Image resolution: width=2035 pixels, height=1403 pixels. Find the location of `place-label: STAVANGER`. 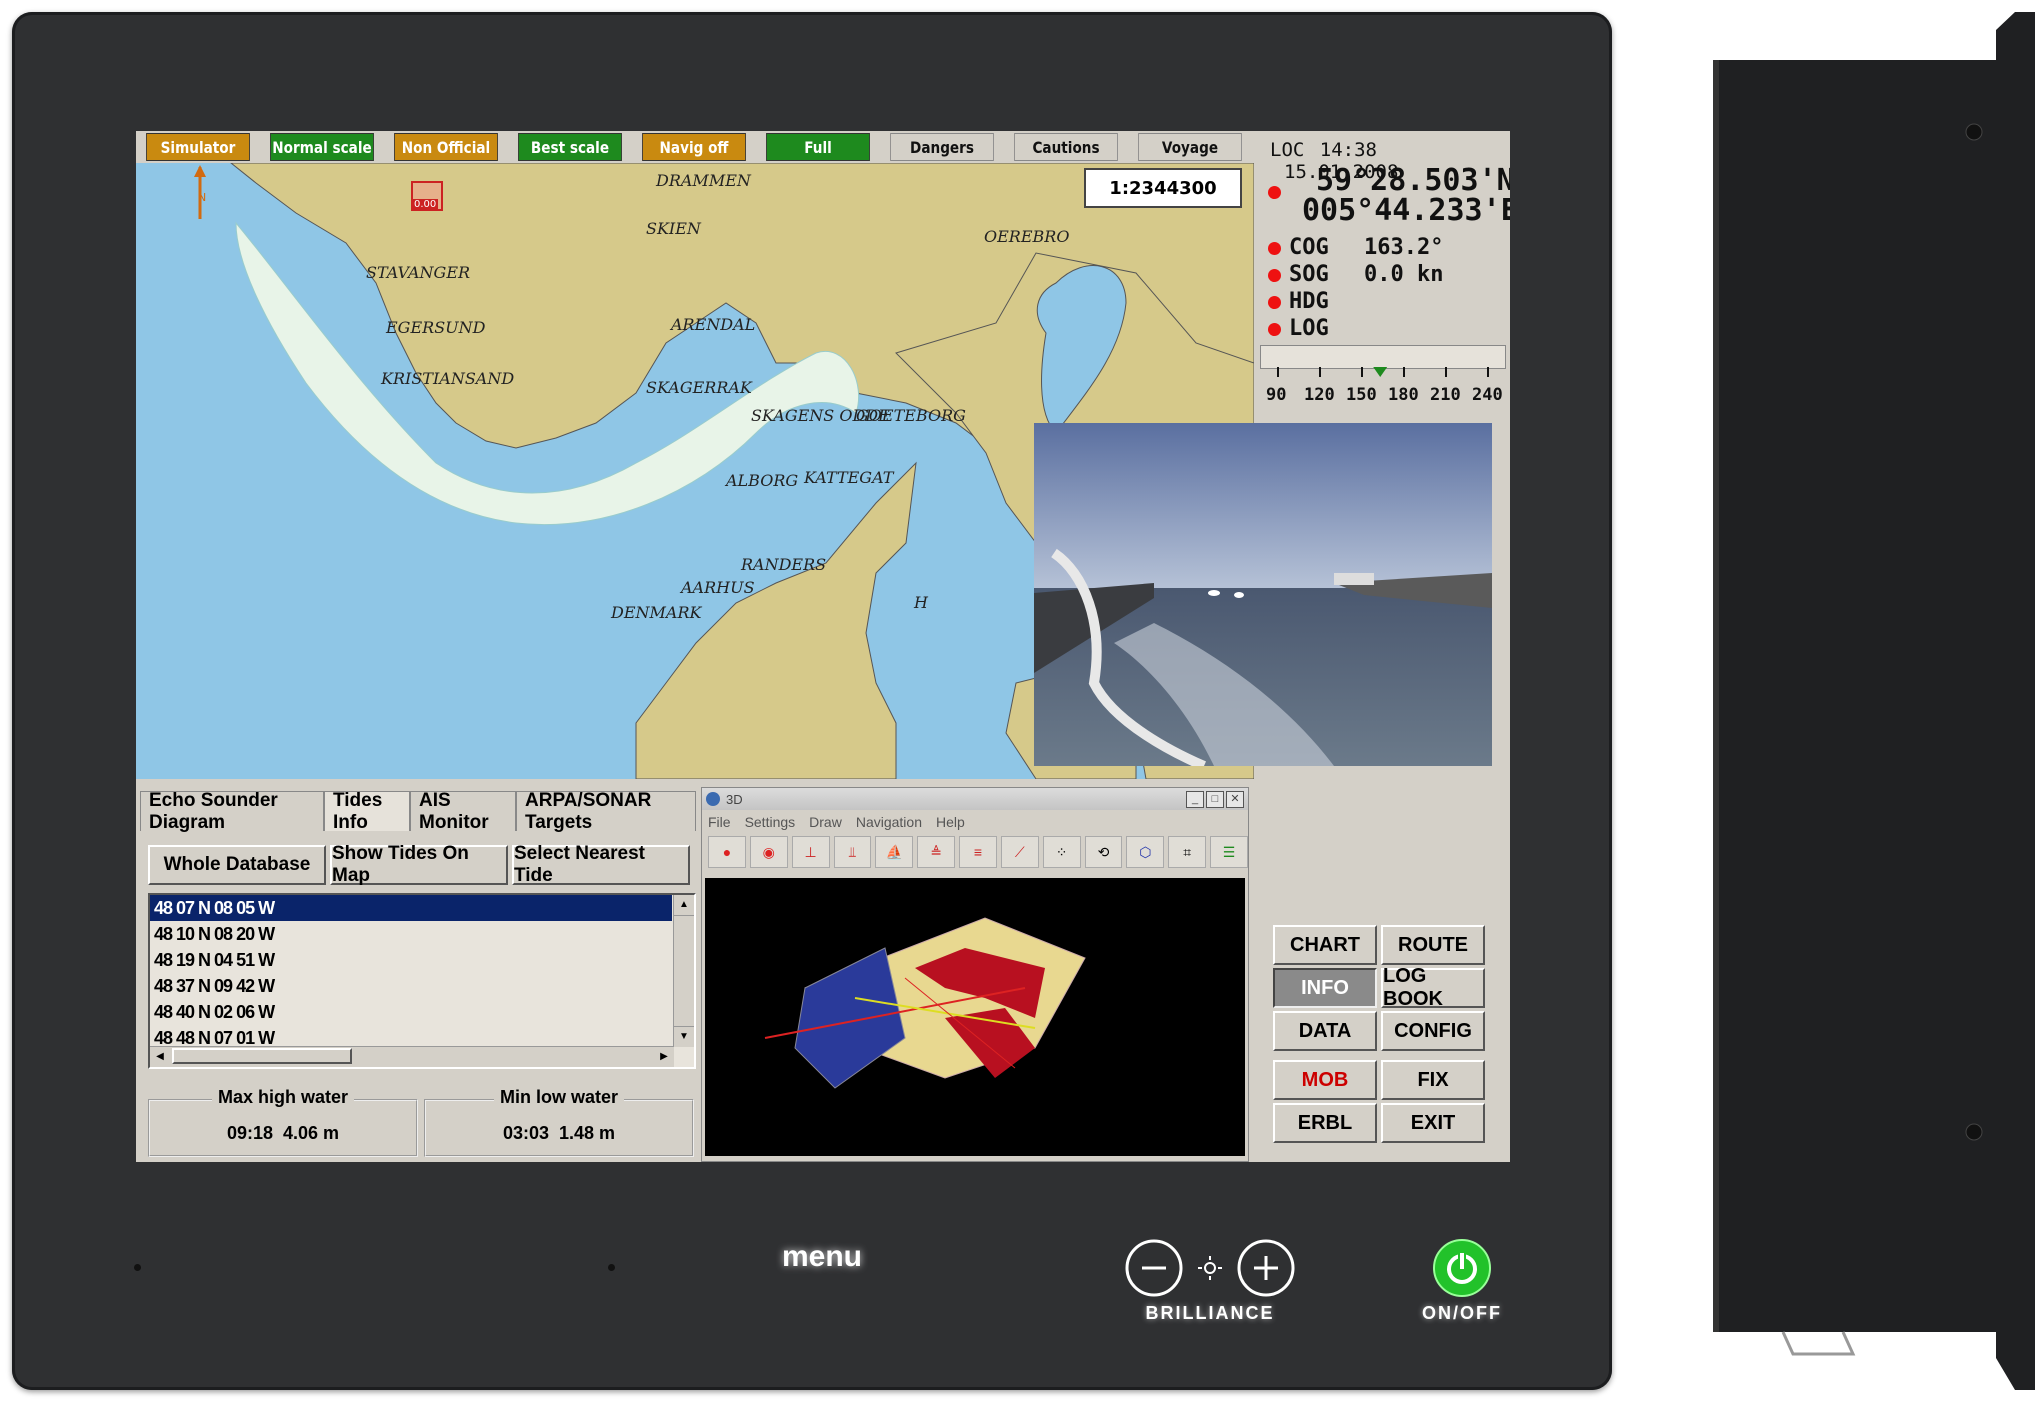

place-label: STAVANGER is located at coordinates (418, 272).